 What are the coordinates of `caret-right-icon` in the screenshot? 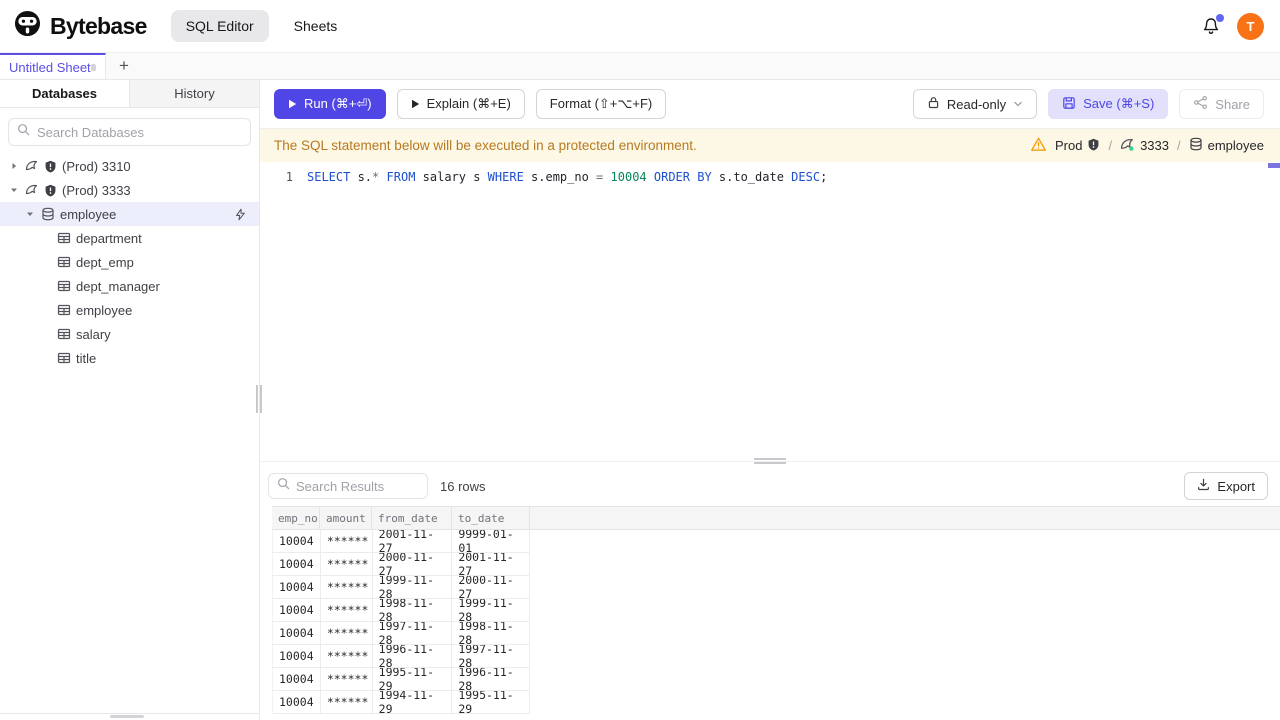 It's located at (14, 166).